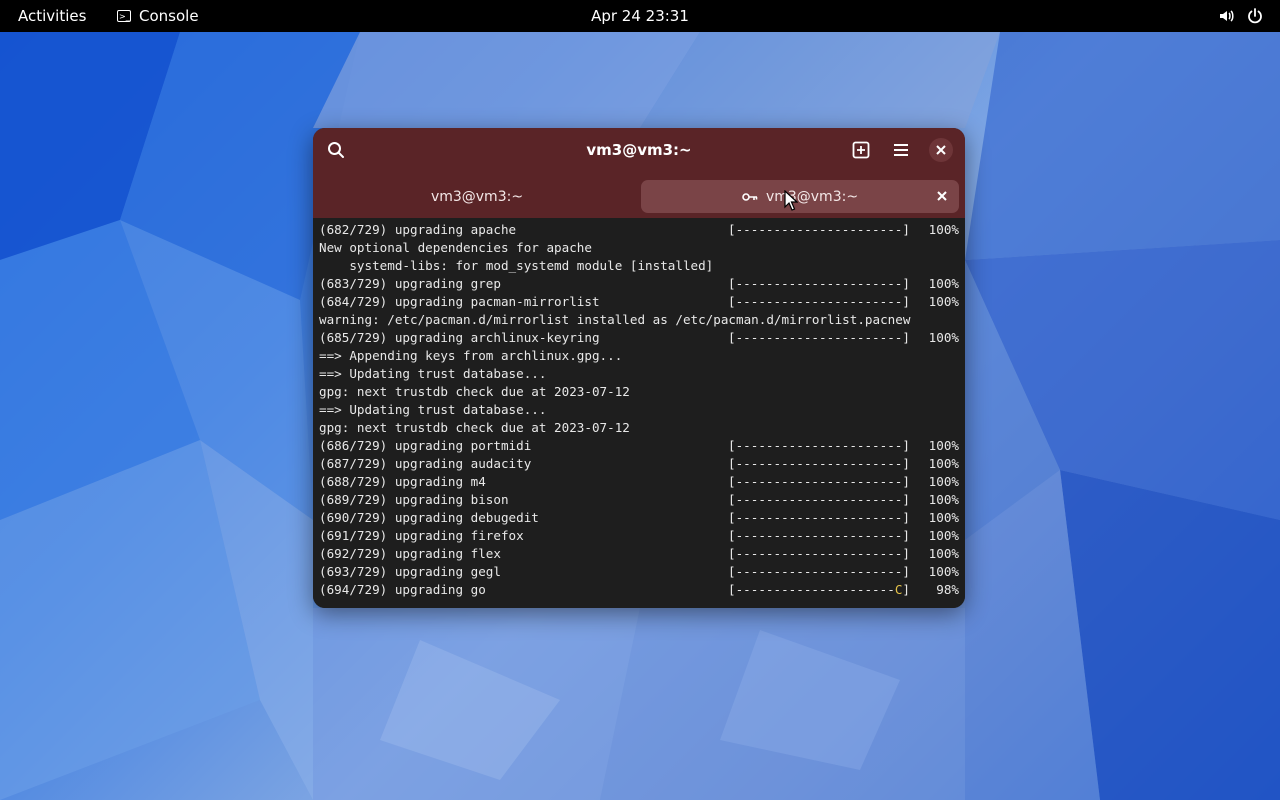  I want to click on clock-button: Apr 24 23:31, so click(640, 16).